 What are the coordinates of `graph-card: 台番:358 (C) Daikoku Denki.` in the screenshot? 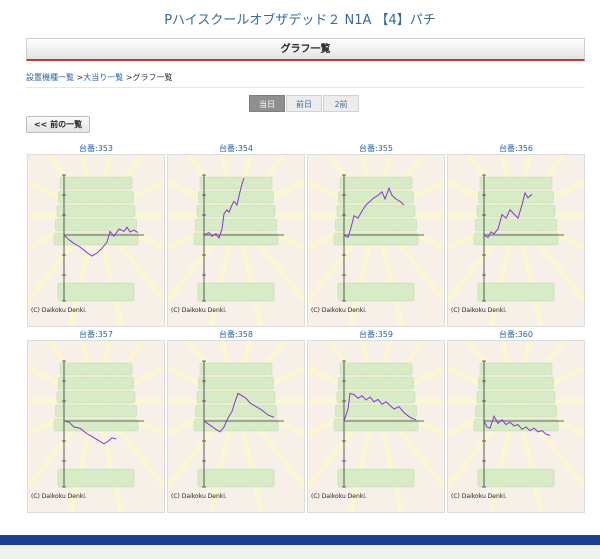 It's located at (236, 419).